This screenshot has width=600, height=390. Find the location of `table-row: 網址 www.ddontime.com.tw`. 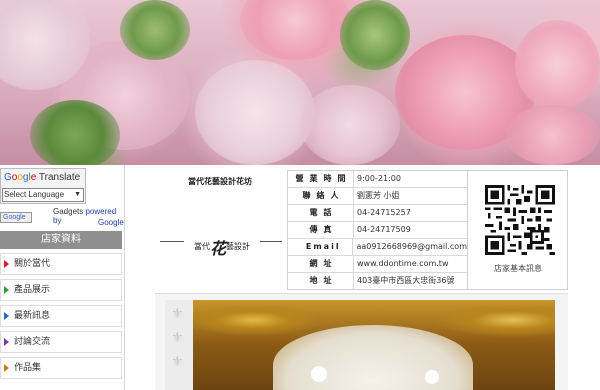

table-row: 網址 www.ddontime.com.tw is located at coordinates (377, 264).